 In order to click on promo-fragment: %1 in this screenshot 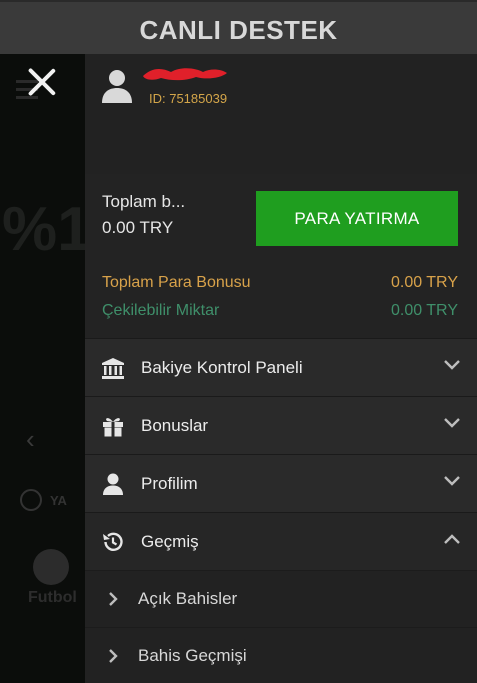, I will do `click(43, 229)`.